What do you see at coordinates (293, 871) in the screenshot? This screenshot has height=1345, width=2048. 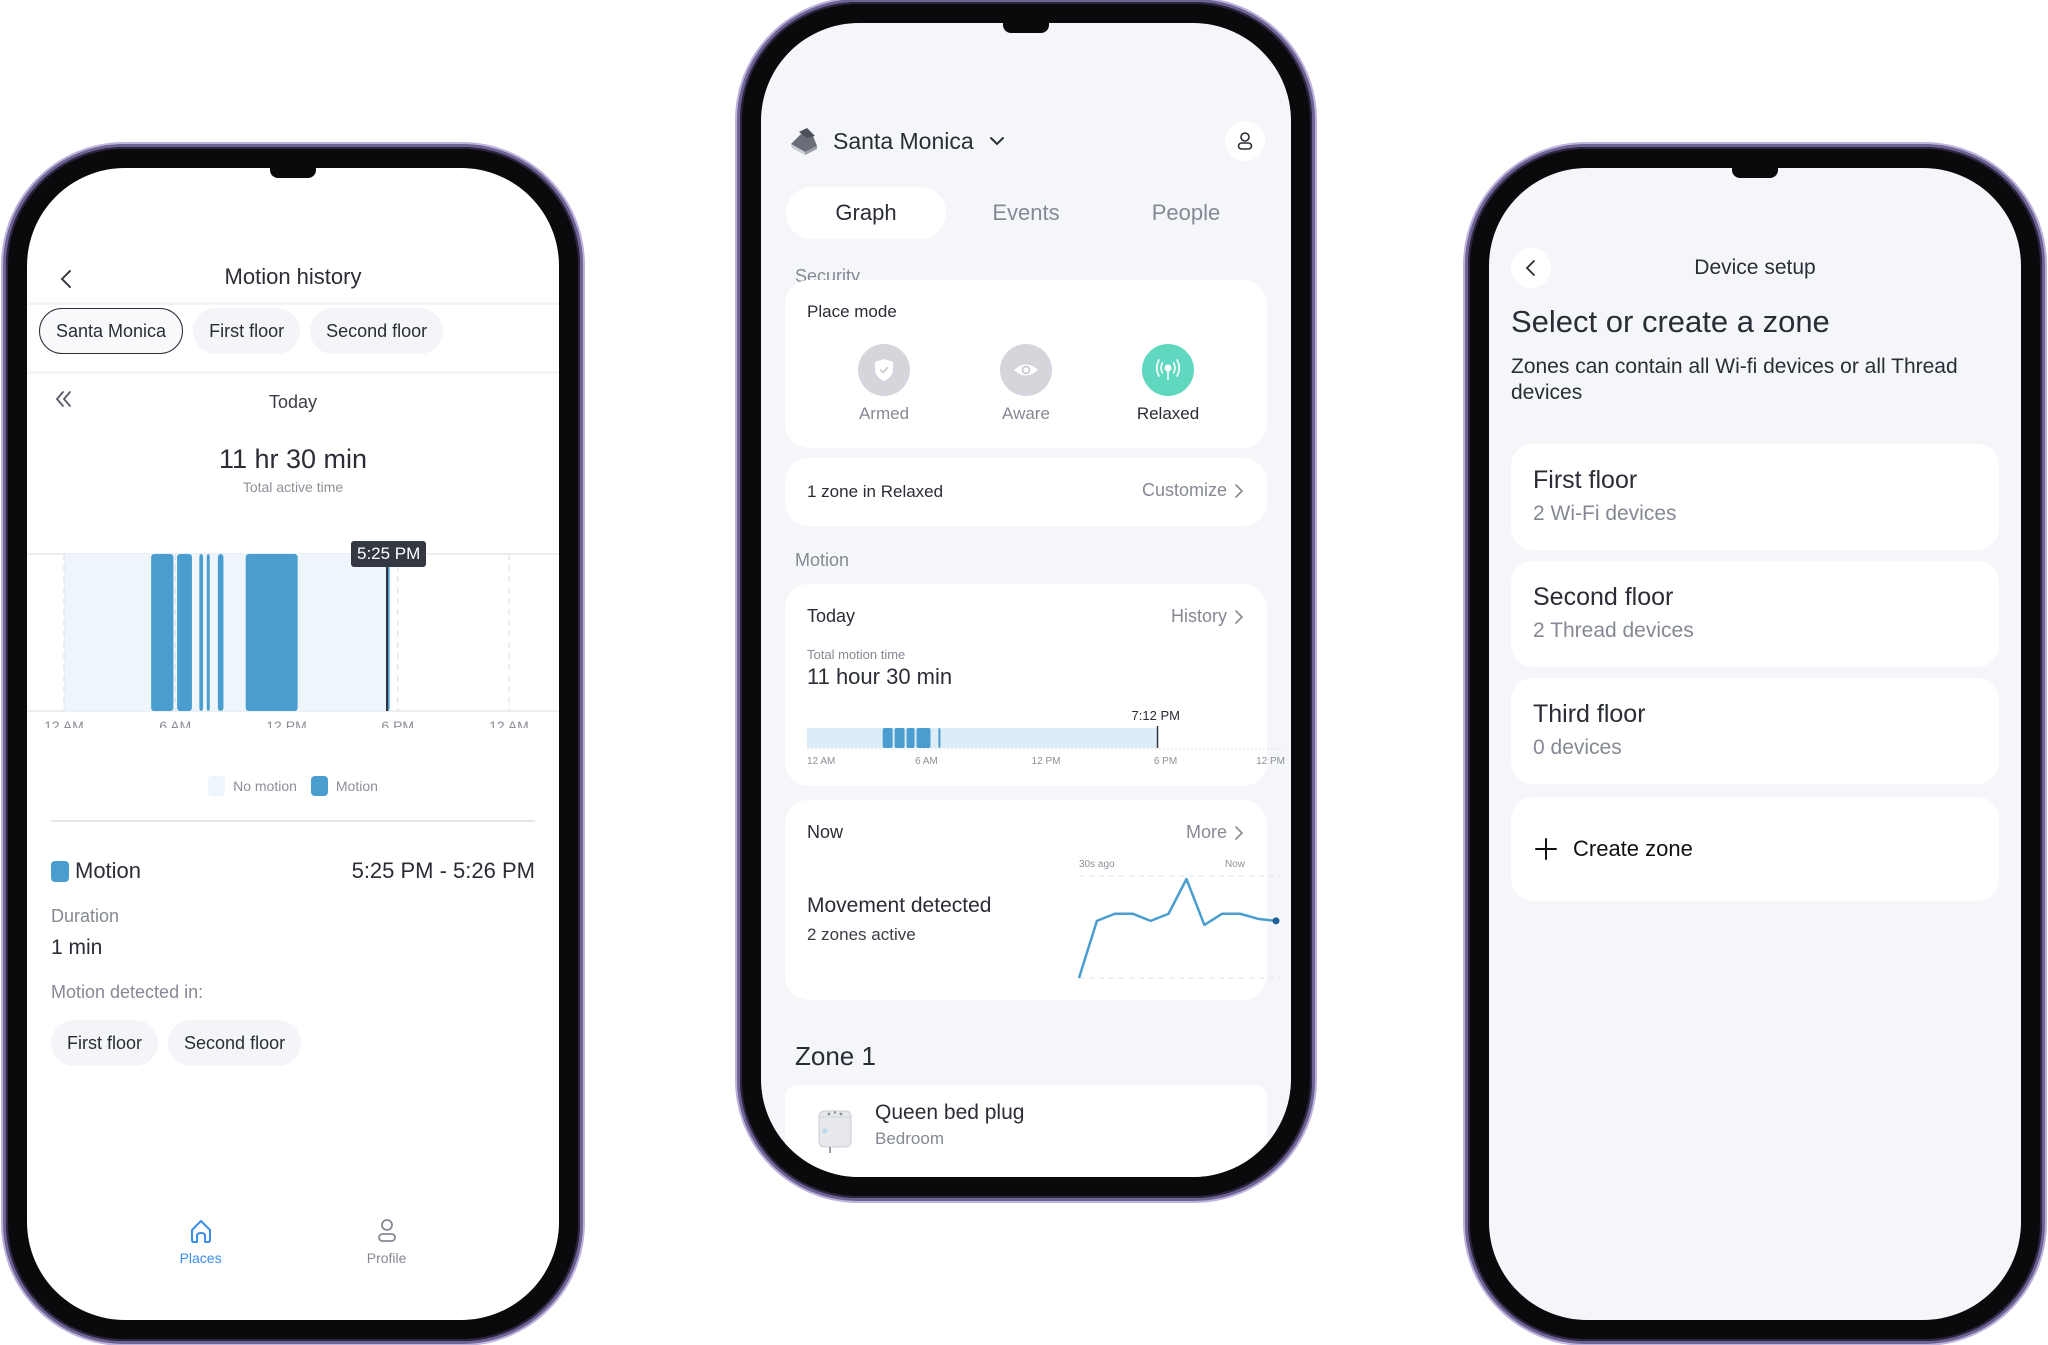 I see `motion-detail-header: Motion 5:25 PM - 5:26 PM` at bounding box center [293, 871].